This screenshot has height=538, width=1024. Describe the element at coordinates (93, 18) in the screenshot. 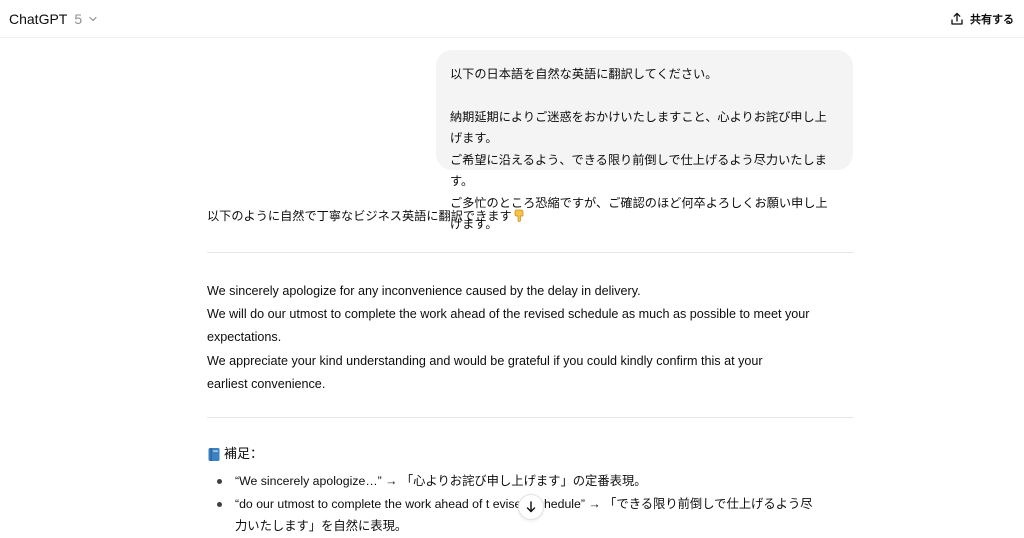

I see `chevron-down-icon` at that location.